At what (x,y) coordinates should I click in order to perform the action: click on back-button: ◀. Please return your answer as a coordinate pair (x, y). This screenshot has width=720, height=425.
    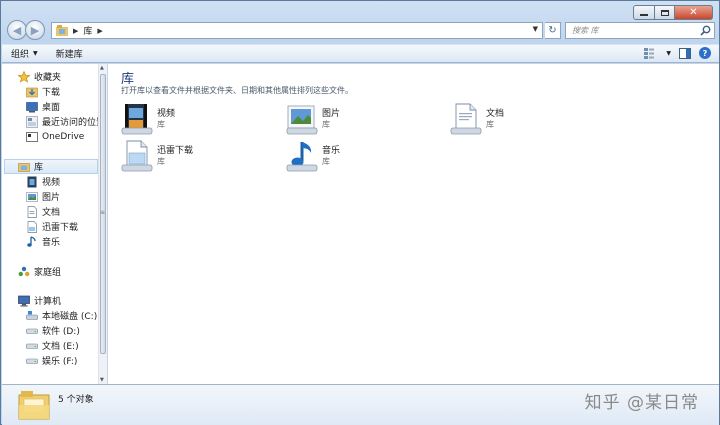
    Looking at the image, I should click on (17, 30).